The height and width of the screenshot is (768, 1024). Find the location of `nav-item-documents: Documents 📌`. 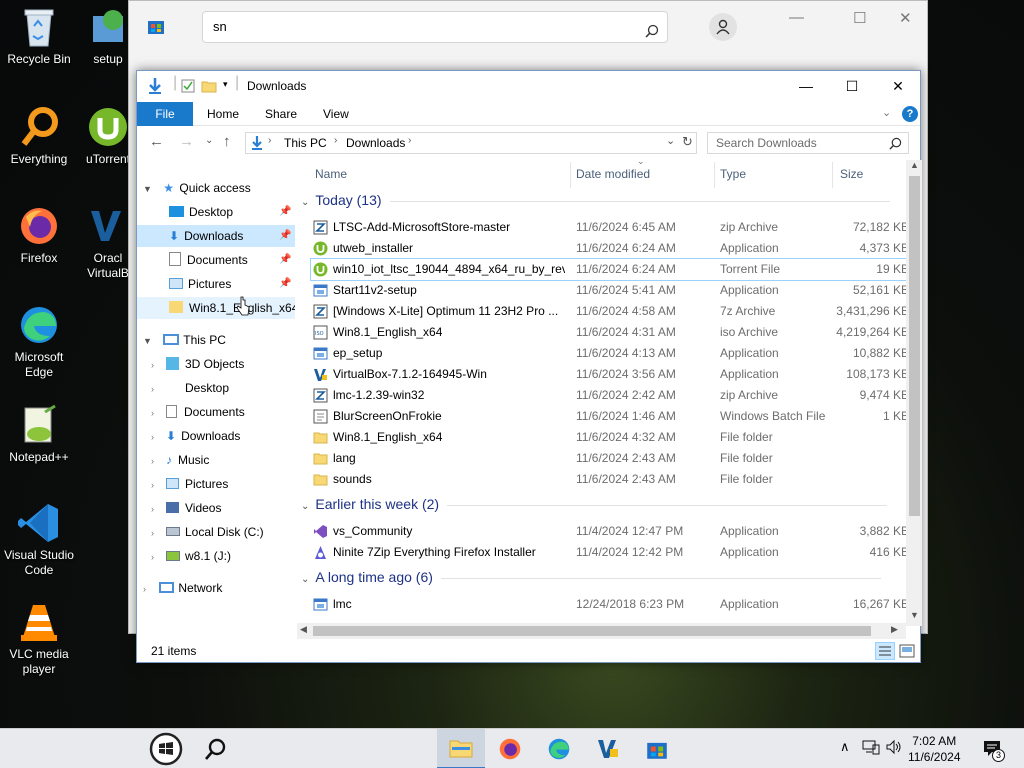

nav-item-documents: Documents 📌 is located at coordinates (216, 260).